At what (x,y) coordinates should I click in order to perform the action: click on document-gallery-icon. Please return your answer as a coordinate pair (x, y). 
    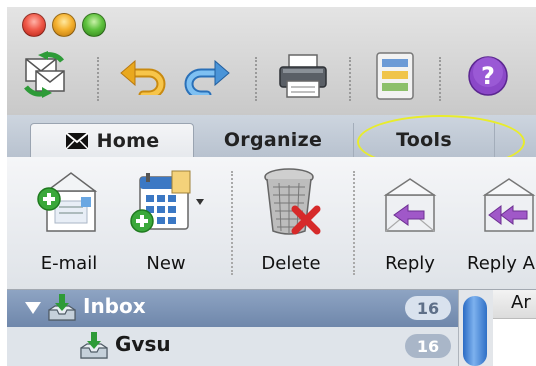
    Looking at the image, I should click on (395, 78).